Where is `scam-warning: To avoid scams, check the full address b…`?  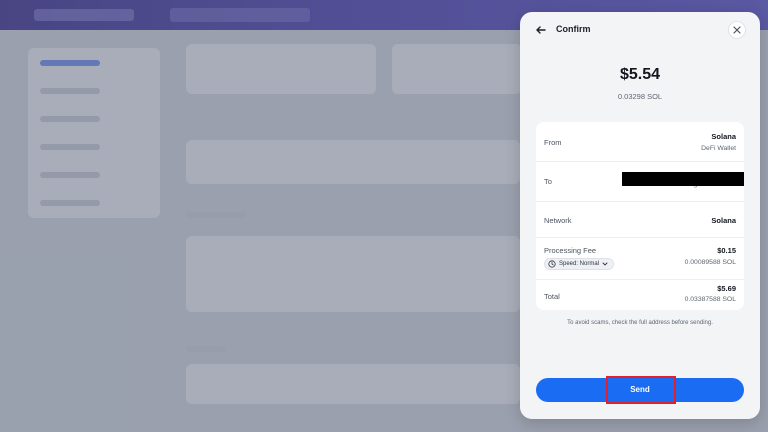
scam-warning: To avoid scams, check the full address b… is located at coordinates (640, 323).